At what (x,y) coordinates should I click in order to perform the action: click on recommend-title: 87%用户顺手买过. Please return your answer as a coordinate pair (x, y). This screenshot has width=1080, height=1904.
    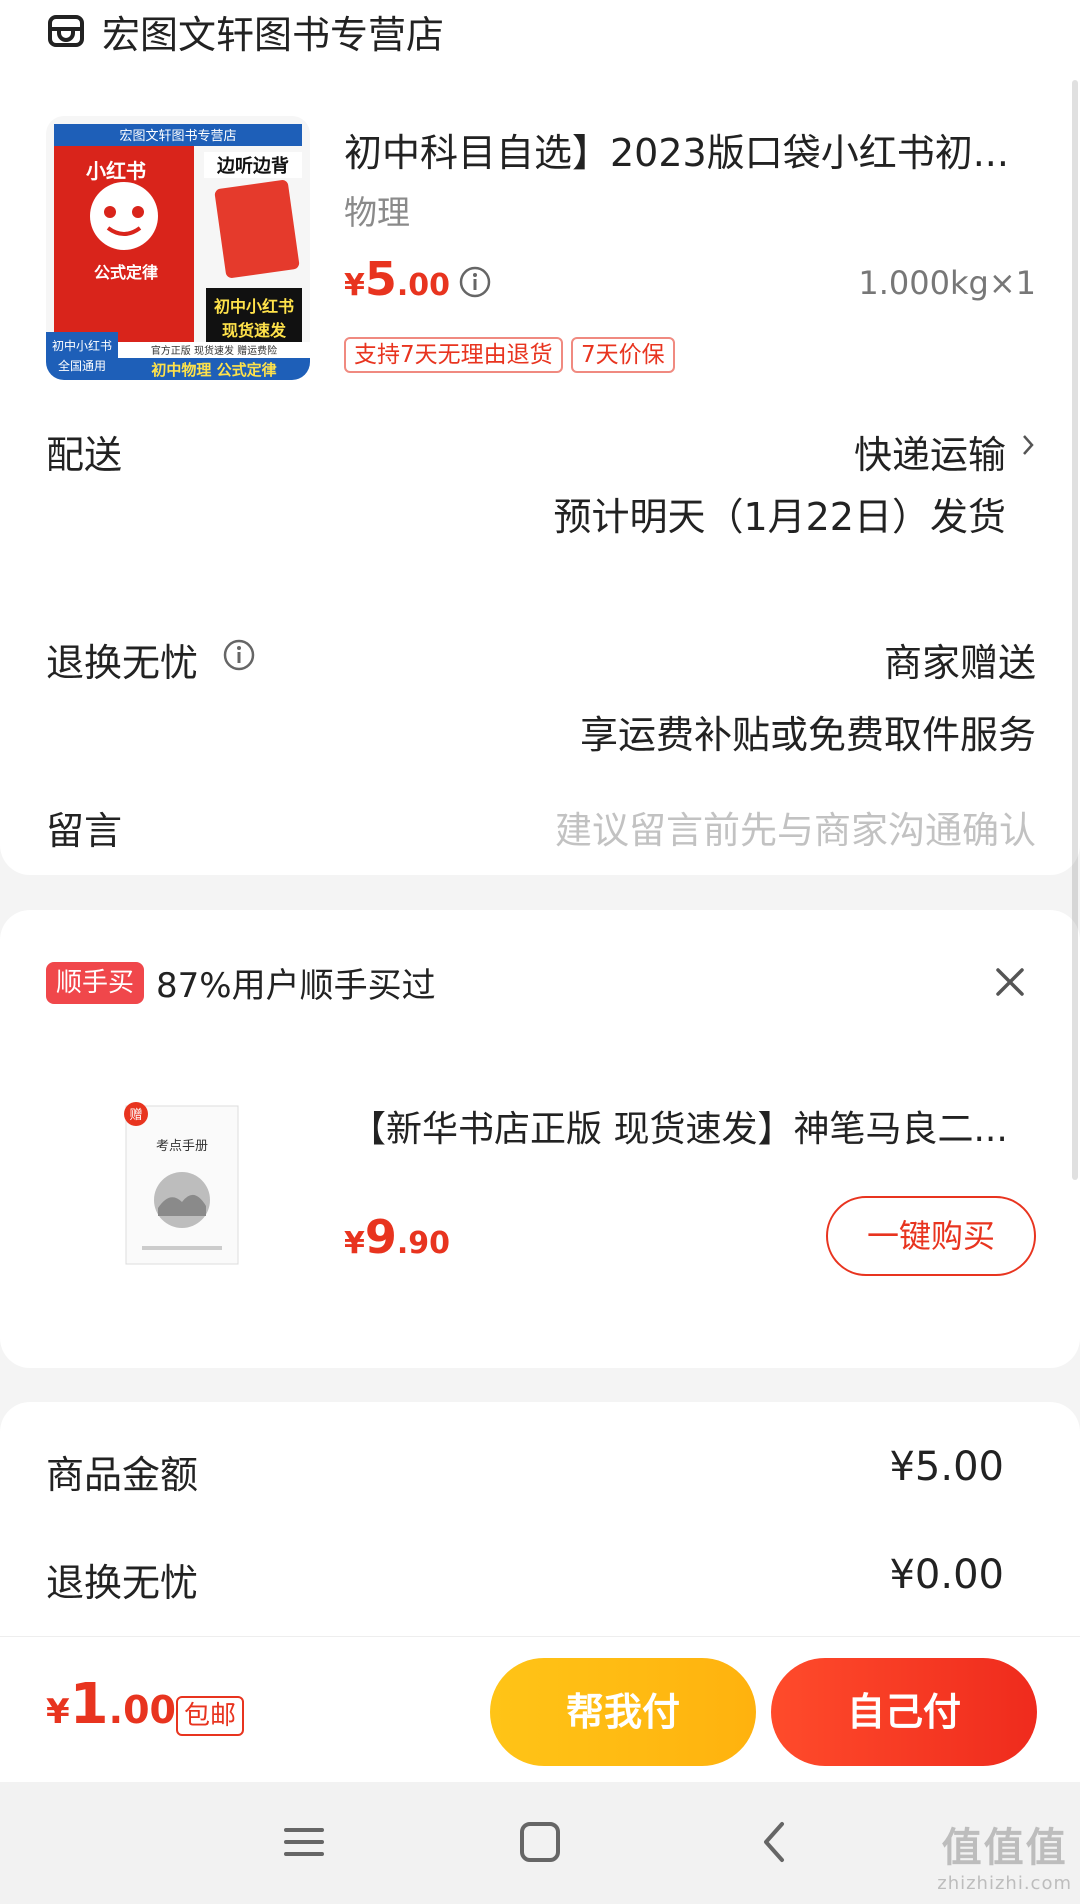
    Looking at the image, I should click on (296, 986).